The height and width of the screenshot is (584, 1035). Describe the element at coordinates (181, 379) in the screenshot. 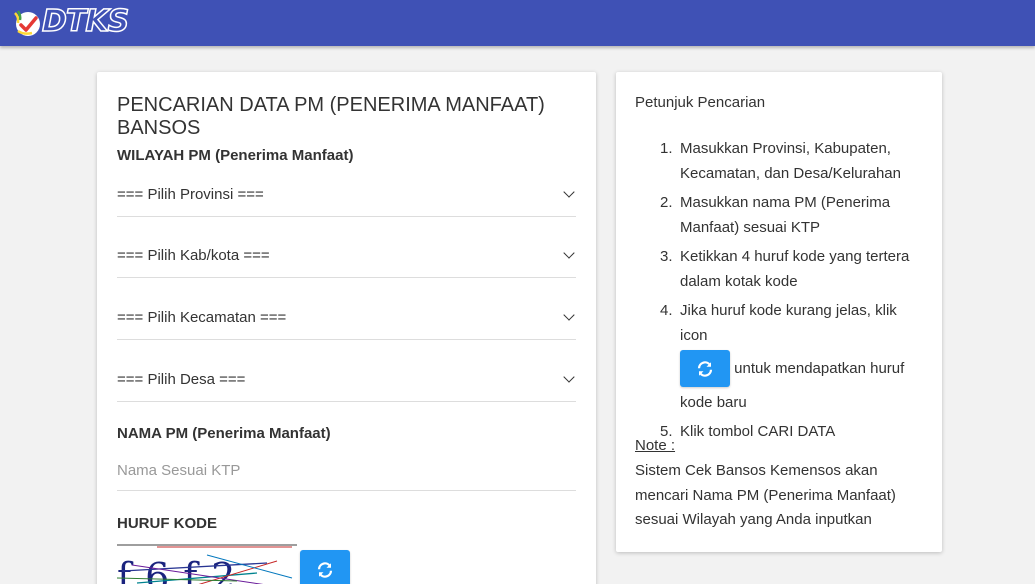

I see `desa-select-value: === Pilih Desa ===` at that location.